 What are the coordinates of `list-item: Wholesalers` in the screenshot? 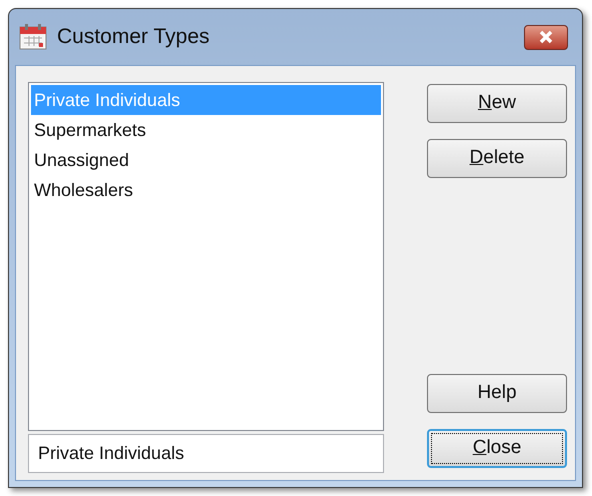 It's located at (206, 190).